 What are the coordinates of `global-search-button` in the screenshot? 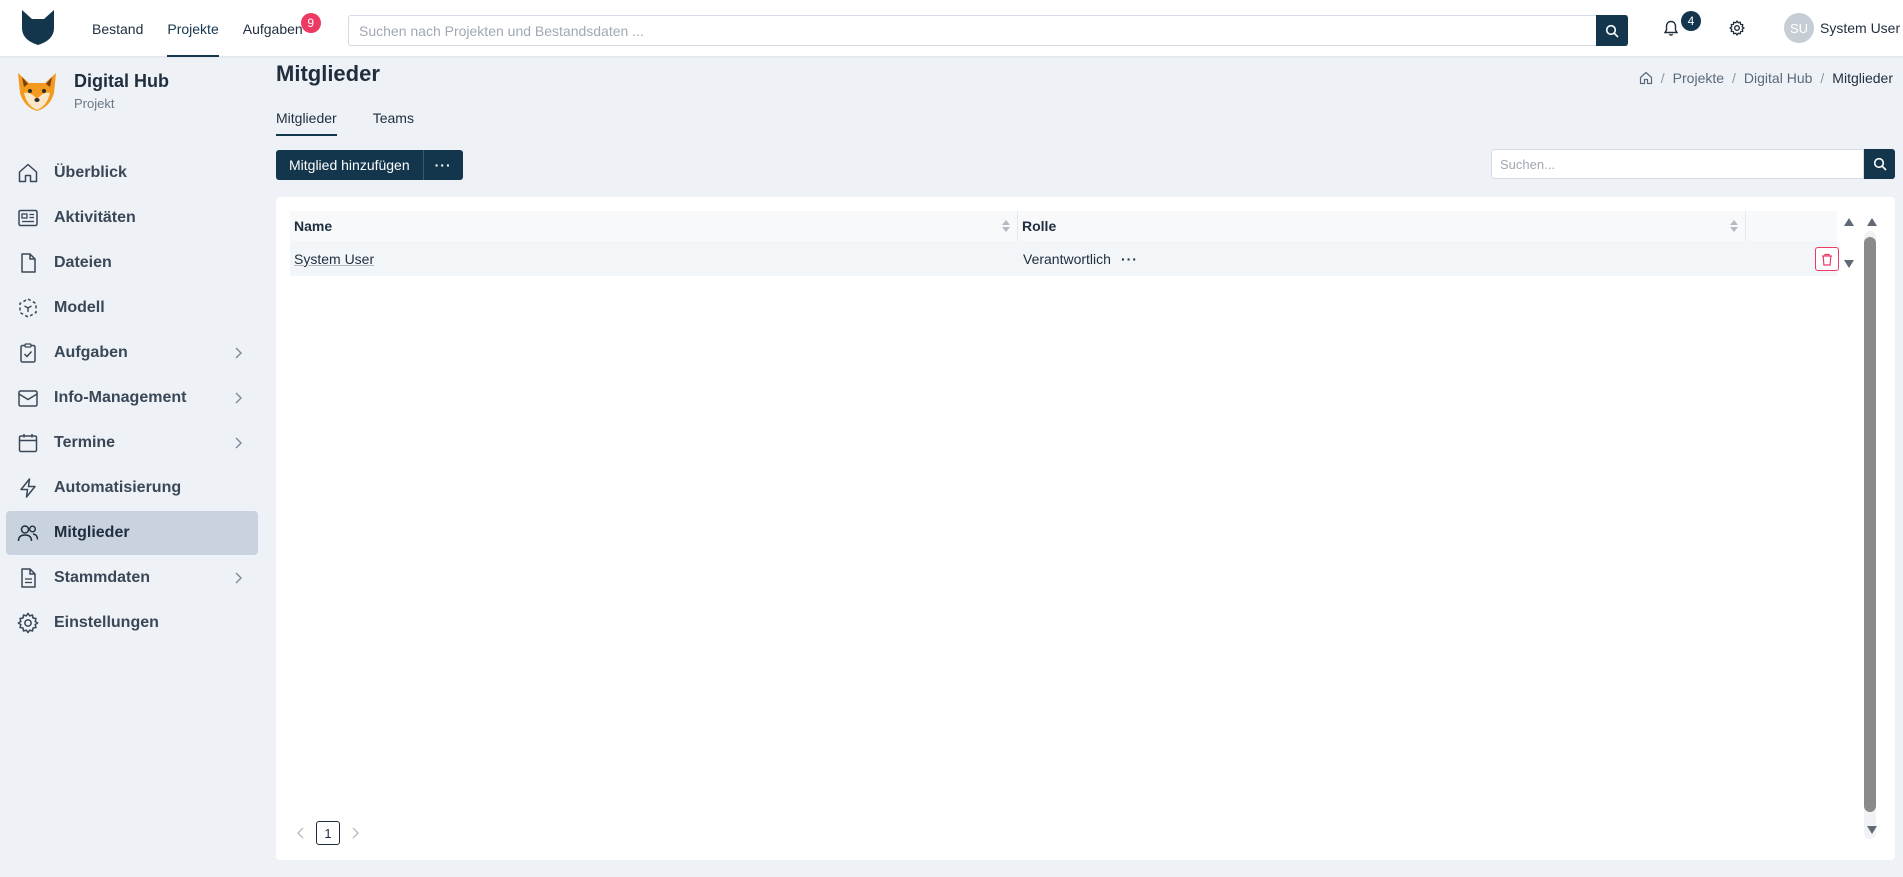 It's located at (1612, 30).